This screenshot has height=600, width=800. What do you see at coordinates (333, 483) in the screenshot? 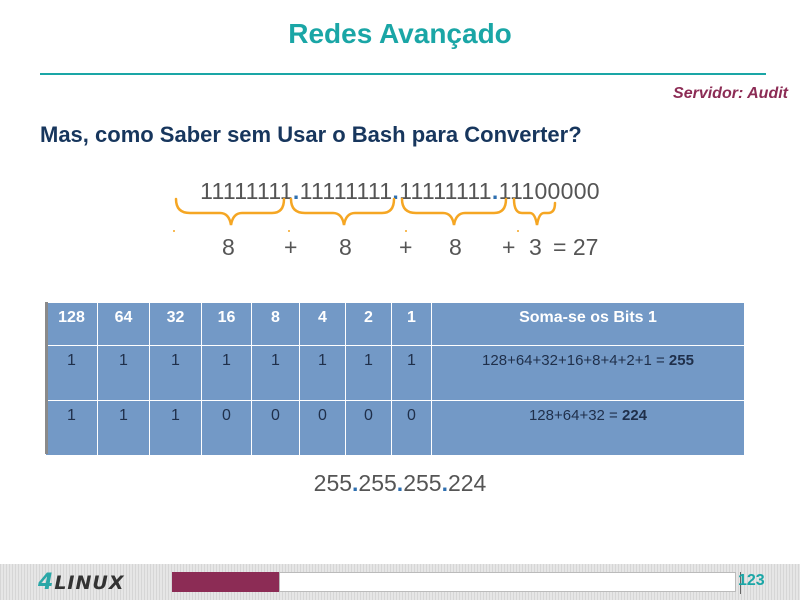
I see `ip-octet-1: 255` at bounding box center [333, 483].